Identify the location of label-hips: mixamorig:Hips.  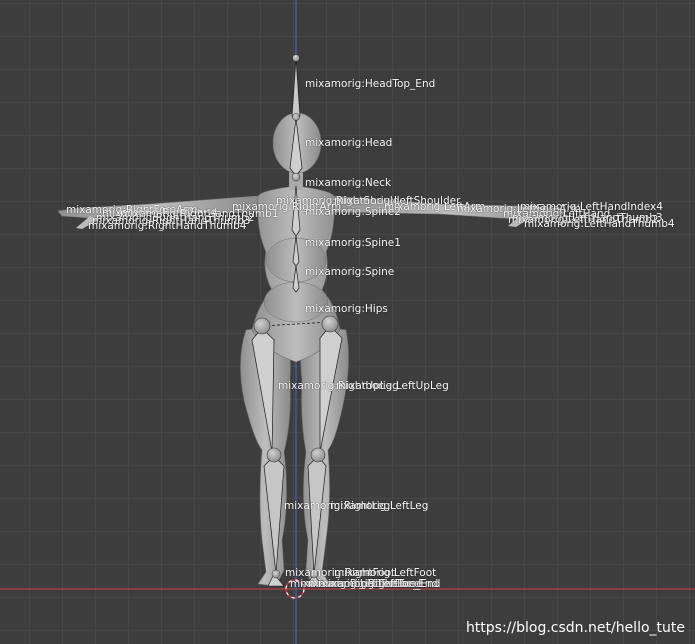
(346, 309).